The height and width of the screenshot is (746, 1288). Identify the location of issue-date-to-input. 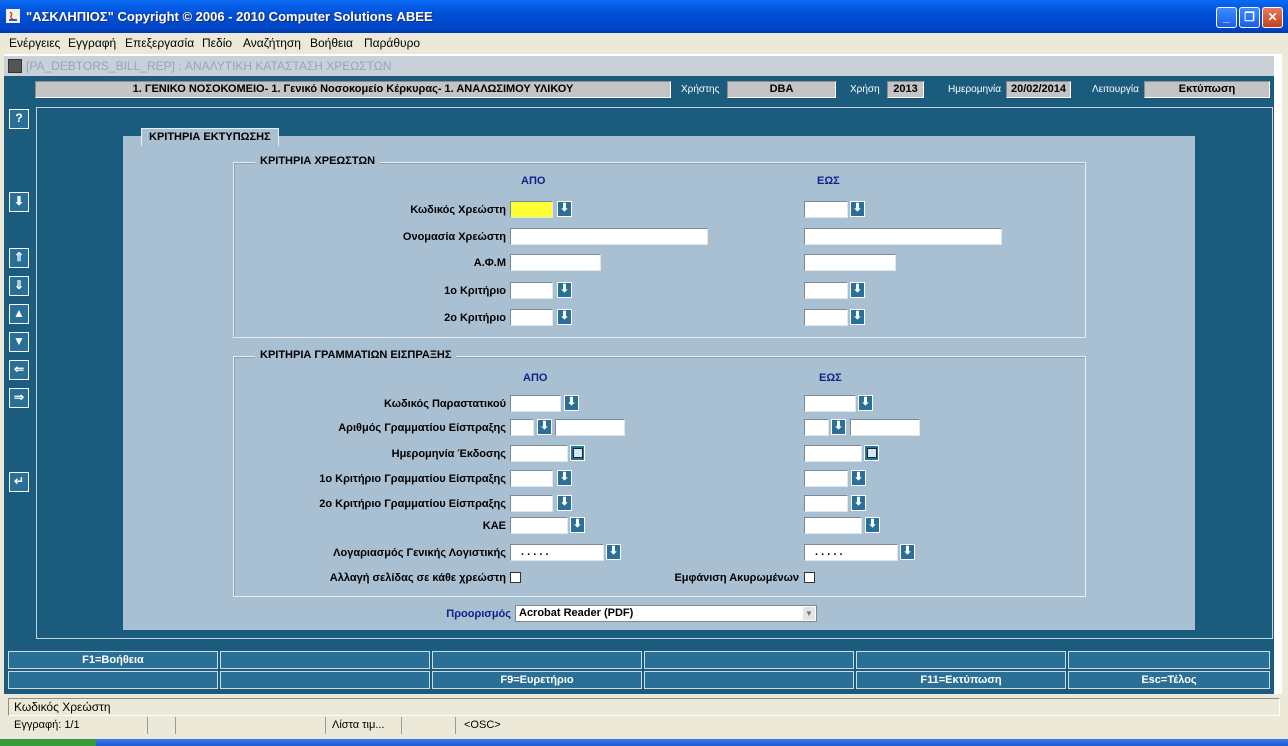
(833, 453).